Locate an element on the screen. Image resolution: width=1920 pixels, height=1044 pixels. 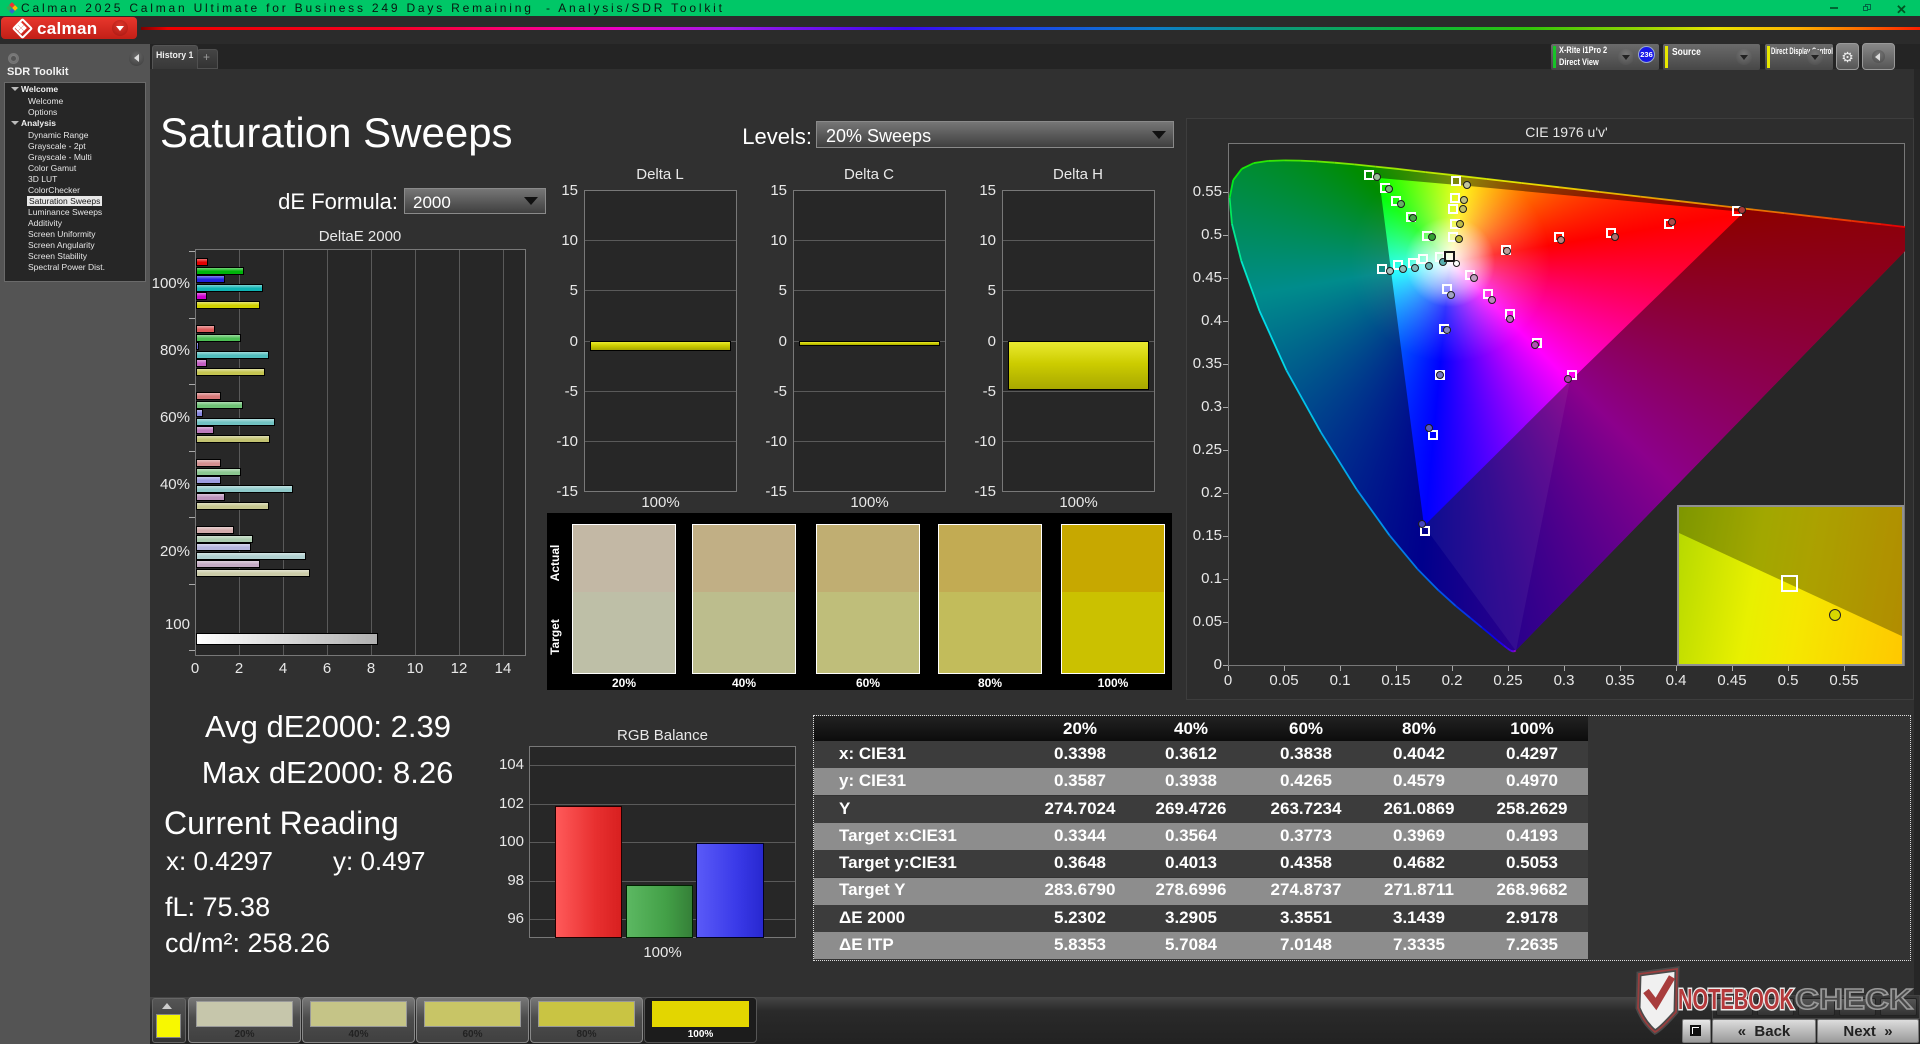
svg-text: NOTEBOOK is located at coordinates (1736, 1000).